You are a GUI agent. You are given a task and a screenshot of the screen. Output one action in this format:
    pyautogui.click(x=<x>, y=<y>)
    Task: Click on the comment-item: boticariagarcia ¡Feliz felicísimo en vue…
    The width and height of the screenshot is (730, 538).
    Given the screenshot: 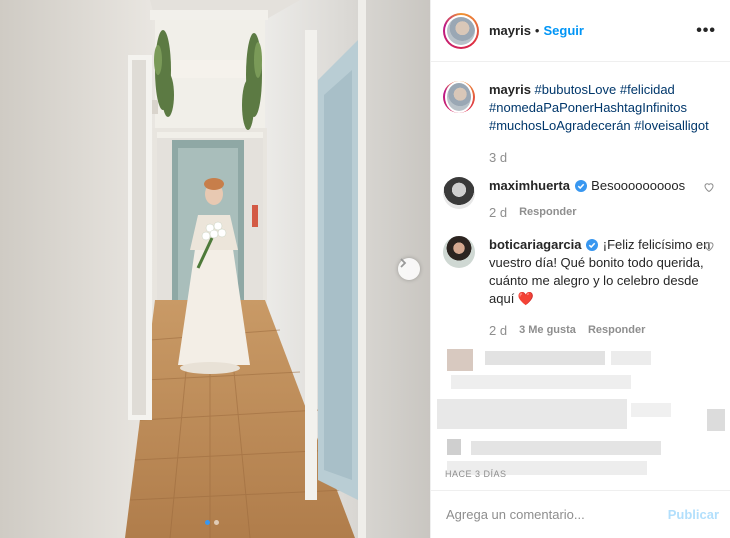 What is the action you would take?
    pyautogui.click(x=581, y=288)
    